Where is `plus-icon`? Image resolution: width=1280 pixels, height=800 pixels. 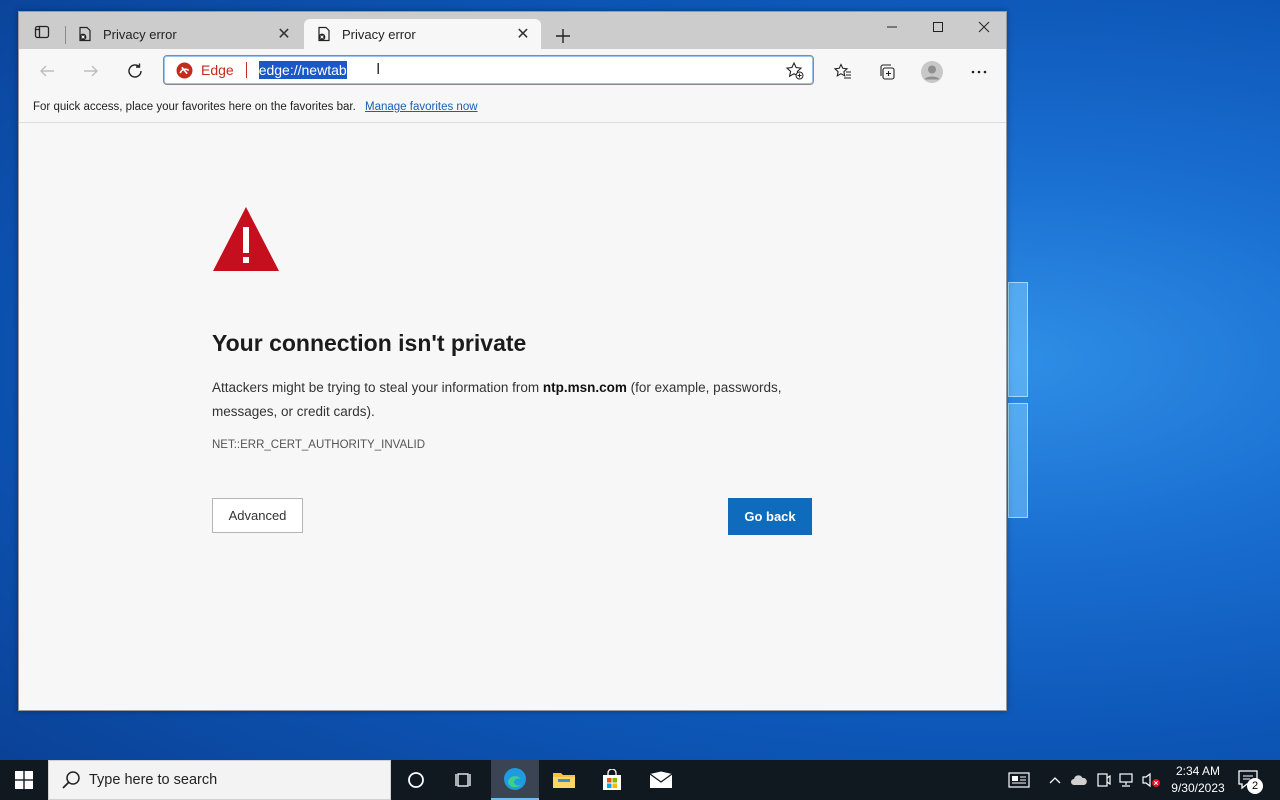
plus-icon is located at coordinates (563, 36).